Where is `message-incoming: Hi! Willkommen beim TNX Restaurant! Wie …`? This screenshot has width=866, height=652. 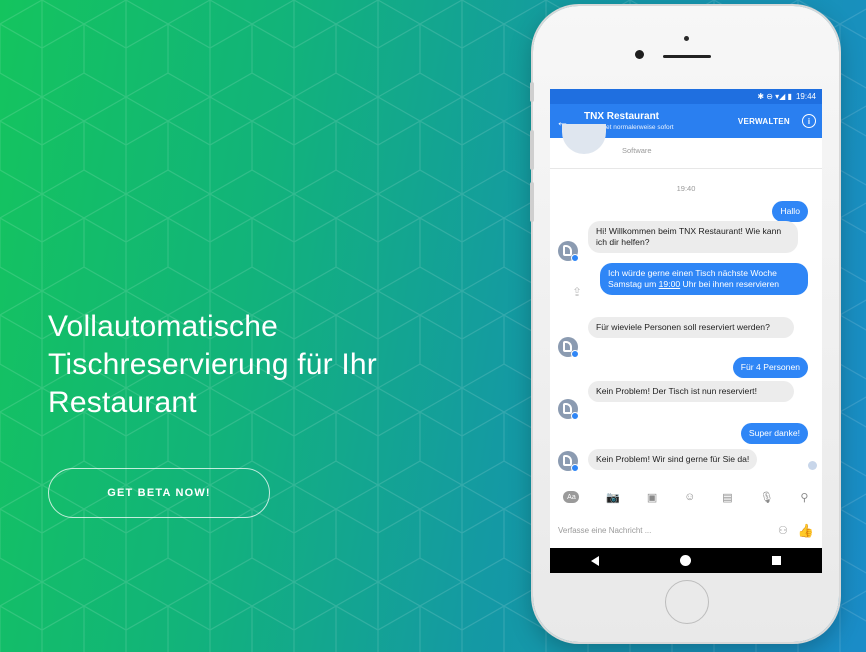 message-incoming: Hi! Willkommen beim TNX Restaurant! Wie … is located at coordinates (693, 237).